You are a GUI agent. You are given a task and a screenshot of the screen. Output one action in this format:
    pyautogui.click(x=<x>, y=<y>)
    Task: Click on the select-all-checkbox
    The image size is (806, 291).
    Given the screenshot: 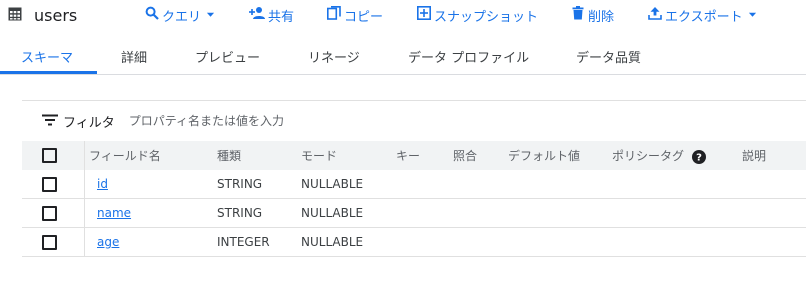 What is the action you would take?
    pyautogui.click(x=49, y=155)
    